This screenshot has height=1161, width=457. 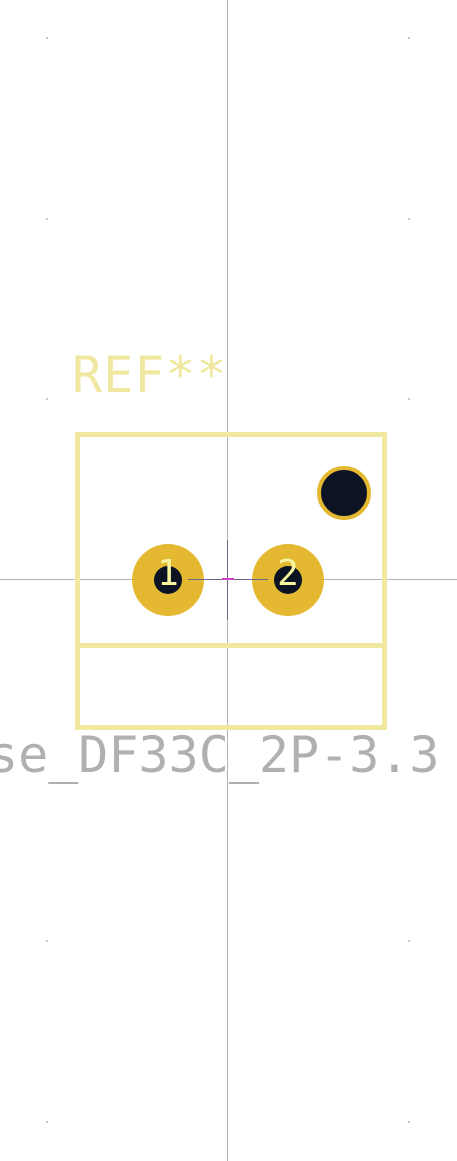 What do you see at coordinates (220, 755) in the screenshot?
I see `footprint-value-text: se_DF33C_2P-3.3` at bounding box center [220, 755].